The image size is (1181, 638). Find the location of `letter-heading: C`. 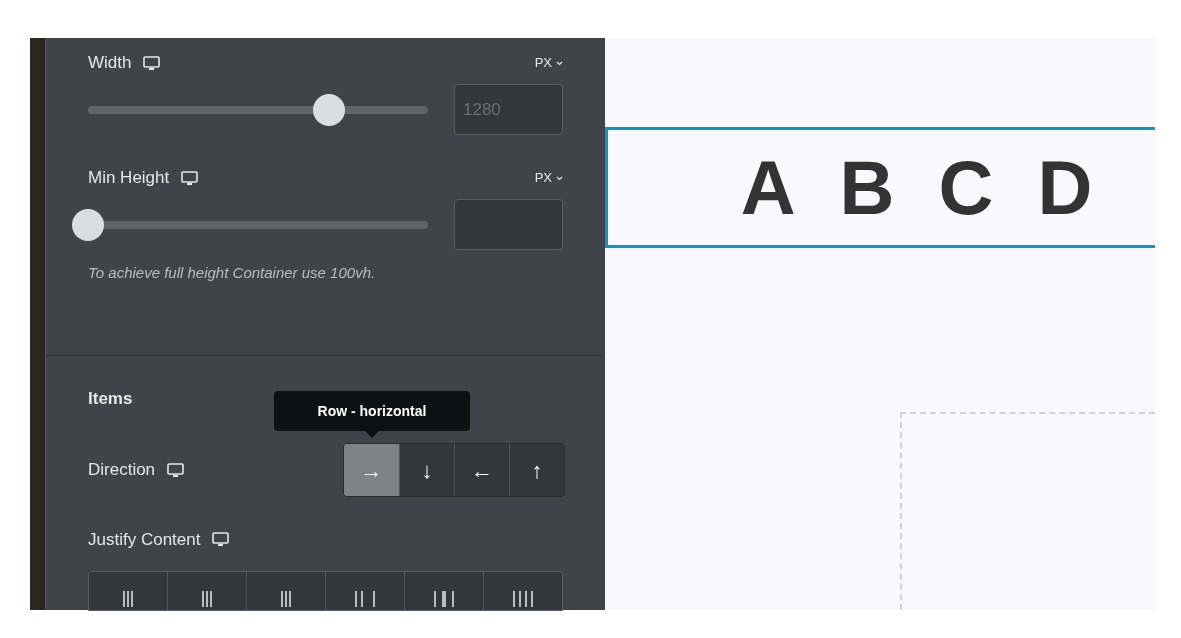

letter-heading: C is located at coordinates (966, 187).